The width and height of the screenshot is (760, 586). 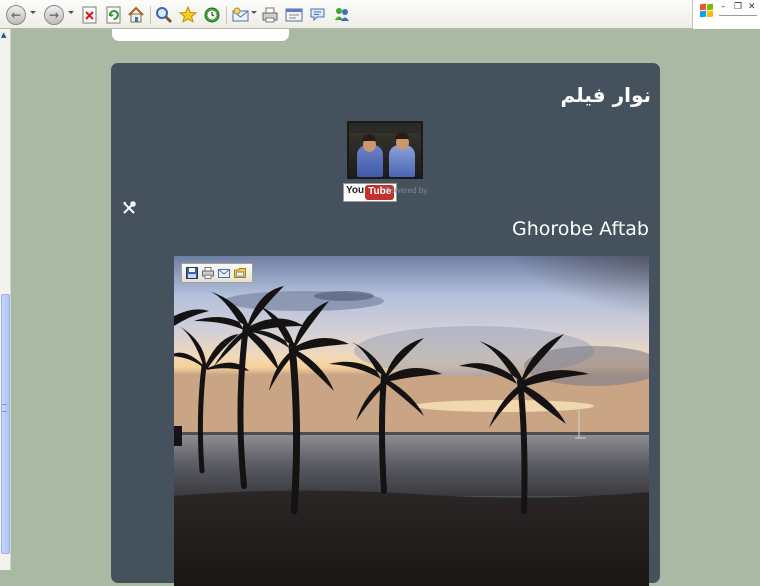 I want to click on history-button, so click(x=212, y=15).